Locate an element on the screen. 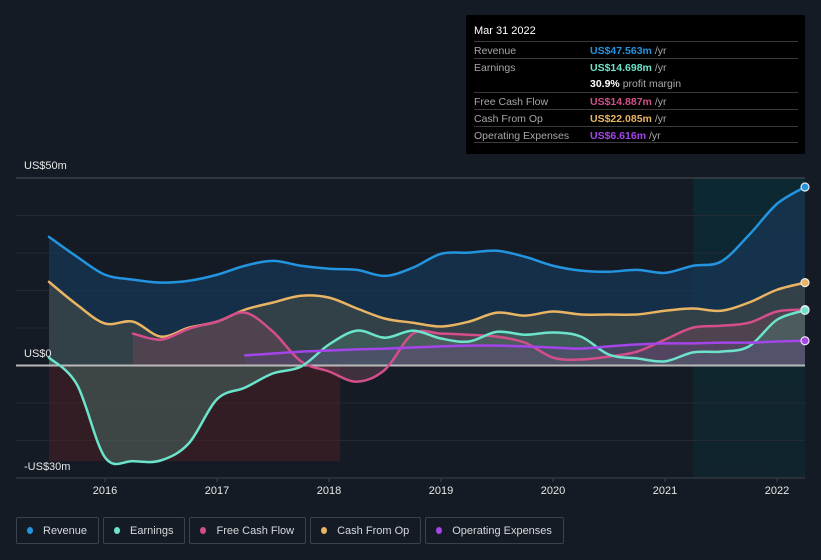 The image size is (821, 560). legend-item-operating-expenses: Operating Expenses is located at coordinates (494, 530).